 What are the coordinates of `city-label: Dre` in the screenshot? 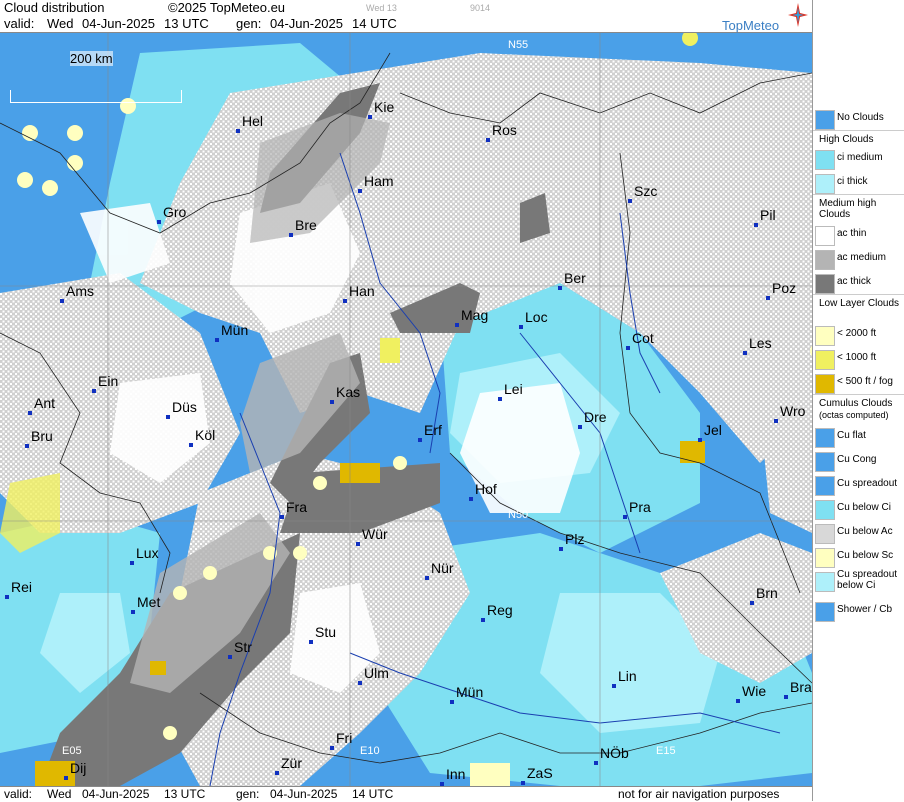 It's located at (595, 417).